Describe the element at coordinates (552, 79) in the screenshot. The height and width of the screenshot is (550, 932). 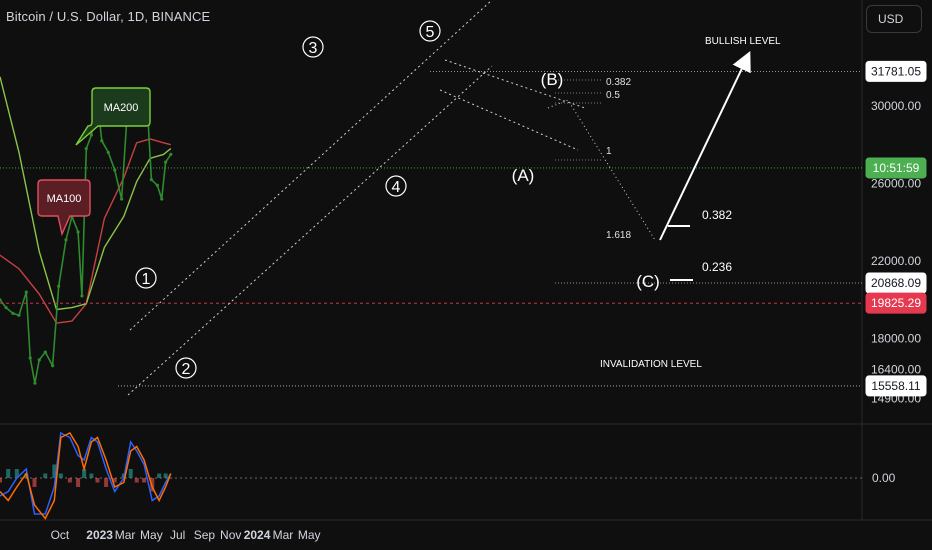
I see `wave-b-label: (B)` at that location.